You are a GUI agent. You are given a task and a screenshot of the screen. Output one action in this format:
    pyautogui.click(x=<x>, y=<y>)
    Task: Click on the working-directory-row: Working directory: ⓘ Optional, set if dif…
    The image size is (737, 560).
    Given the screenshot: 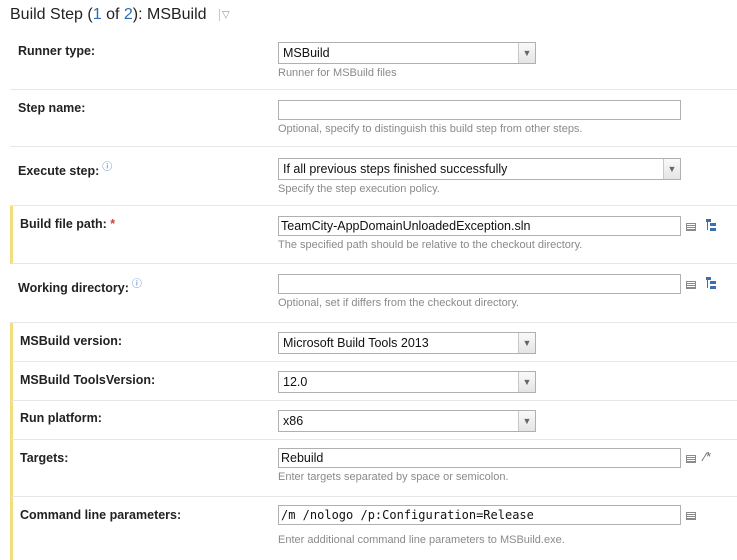 What is the action you would take?
    pyautogui.click(x=373, y=293)
    